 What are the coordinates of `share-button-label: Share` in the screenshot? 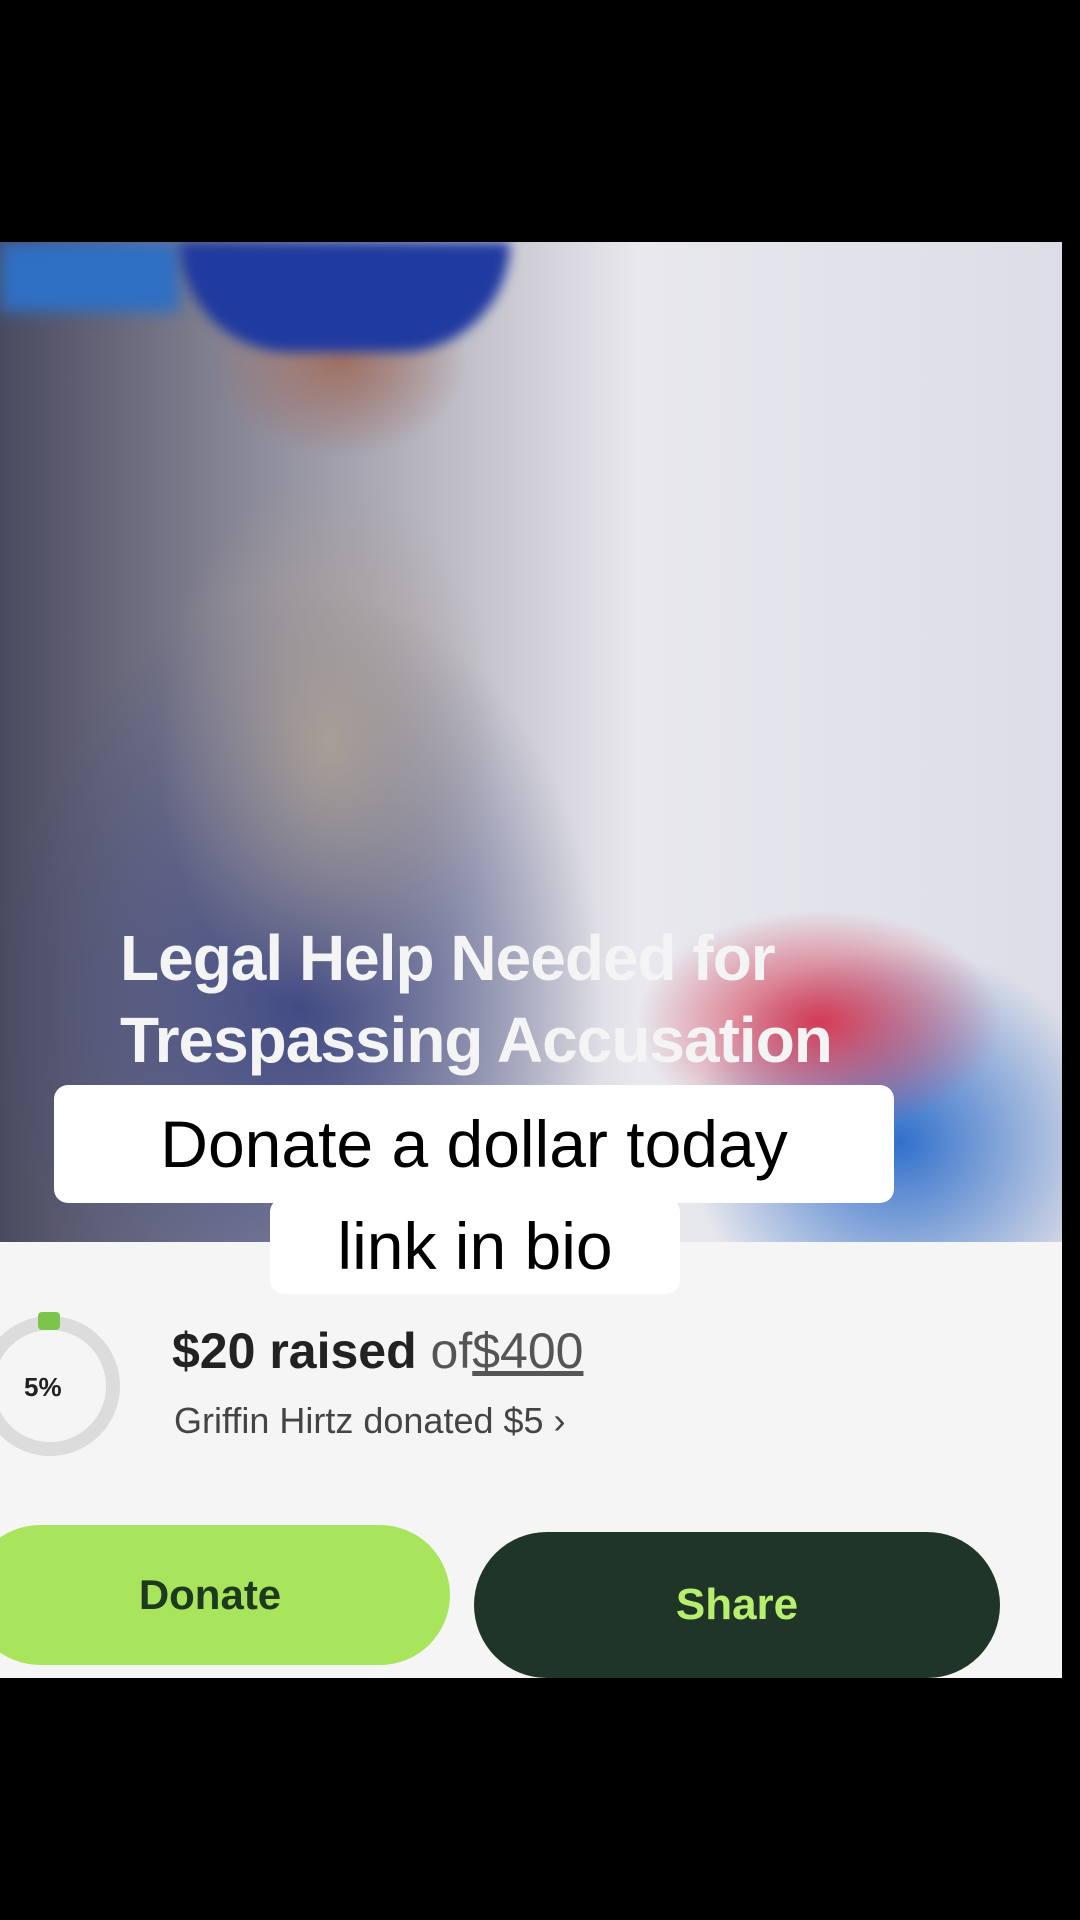 It's located at (737, 1604).